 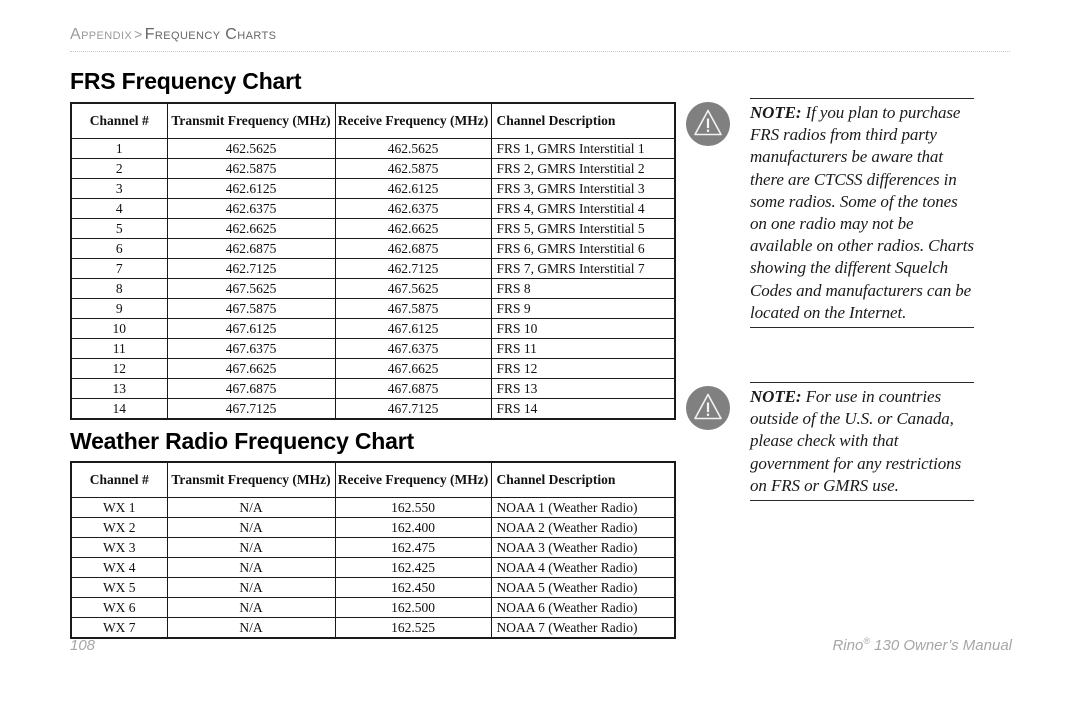 I want to click on cell-receive-frequency: 162.500, so click(x=413, y=607).